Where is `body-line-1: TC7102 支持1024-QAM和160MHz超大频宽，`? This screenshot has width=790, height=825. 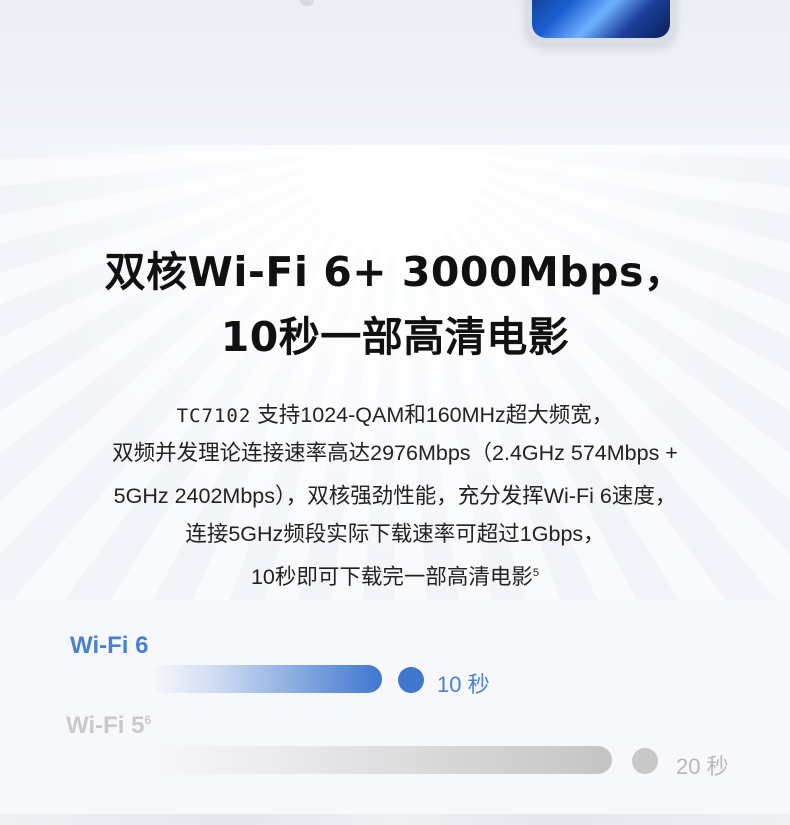
body-line-1: TC7102 支持1024-QAM和160MHz超大频宽， is located at coordinates (395, 413).